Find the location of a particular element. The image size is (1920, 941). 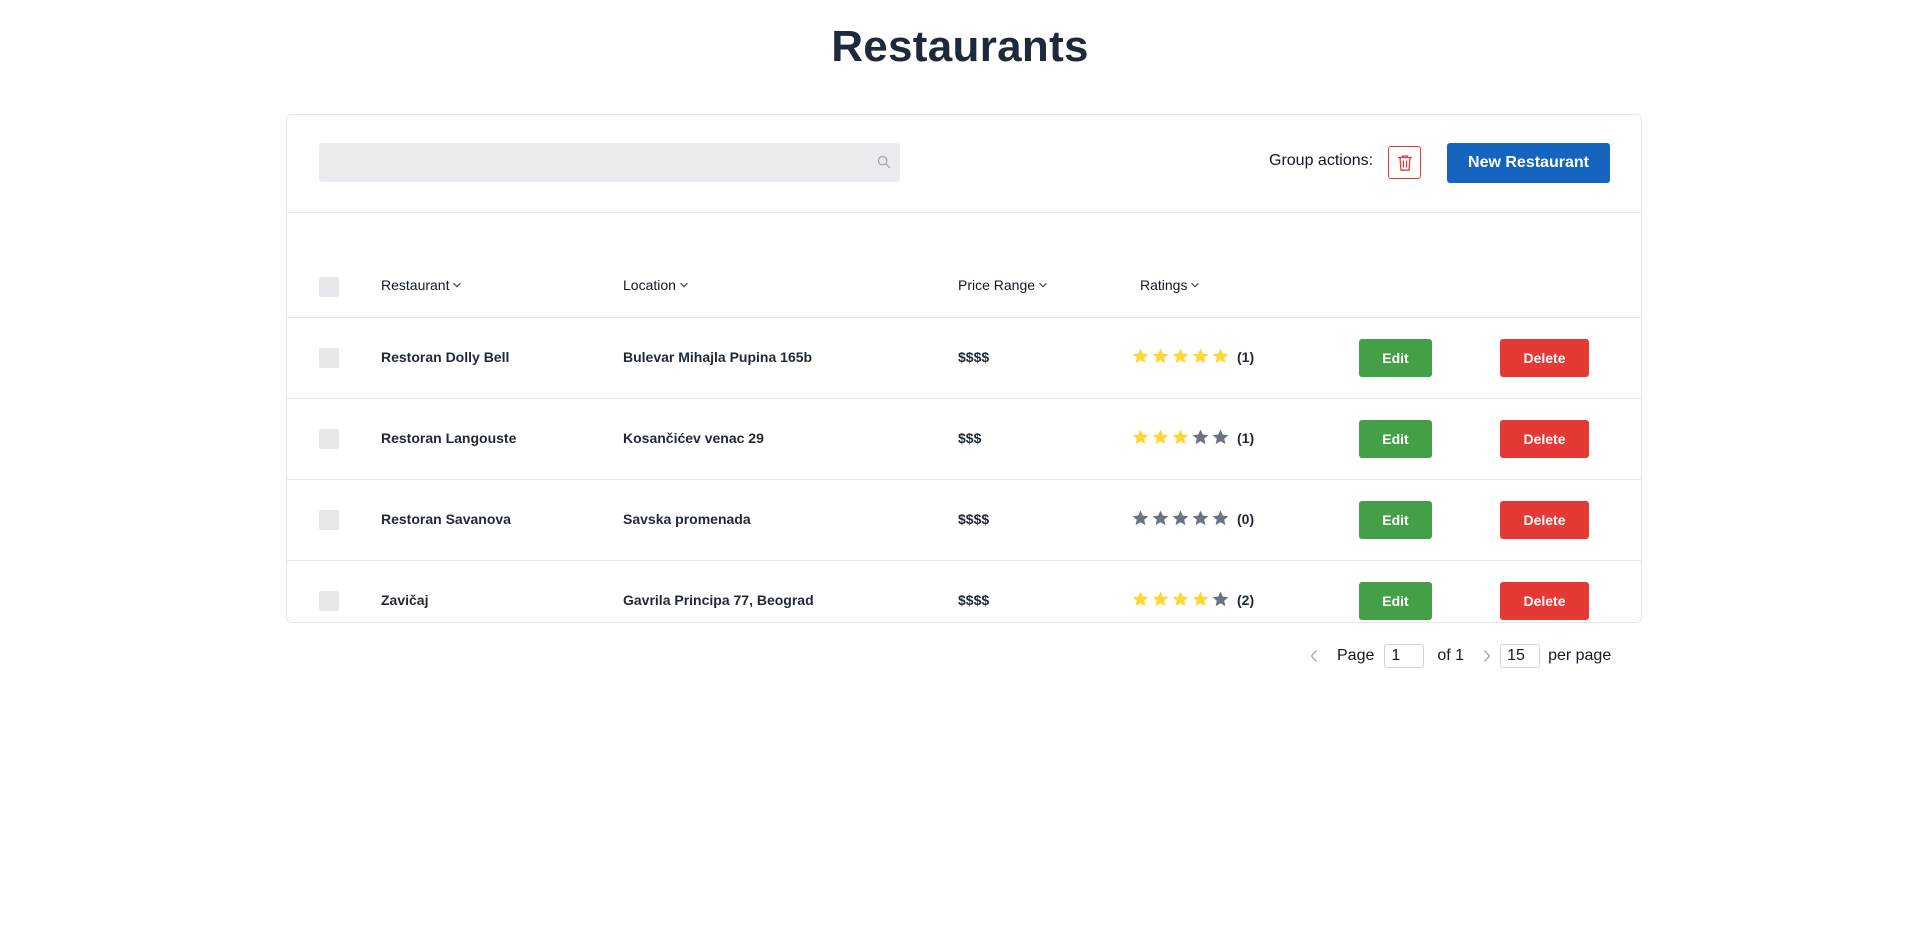

rating-count: (2) is located at coordinates (1246, 599).